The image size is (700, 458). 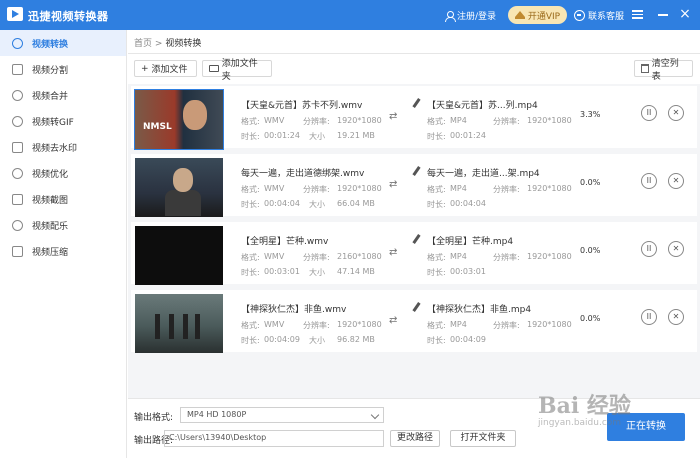 I want to click on sidebar-item-label: 视频转换, so click(x=50, y=44).